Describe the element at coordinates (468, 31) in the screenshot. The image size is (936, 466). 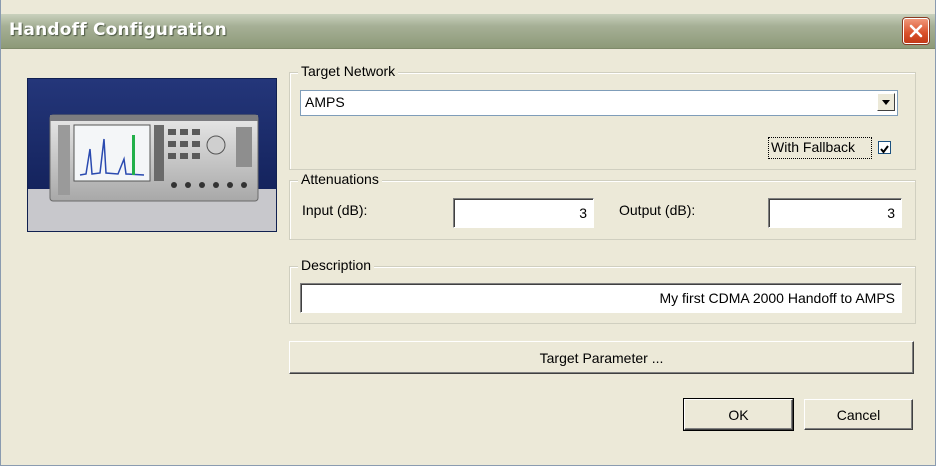
I see `title-bar: Handoff Configuration` at that location.